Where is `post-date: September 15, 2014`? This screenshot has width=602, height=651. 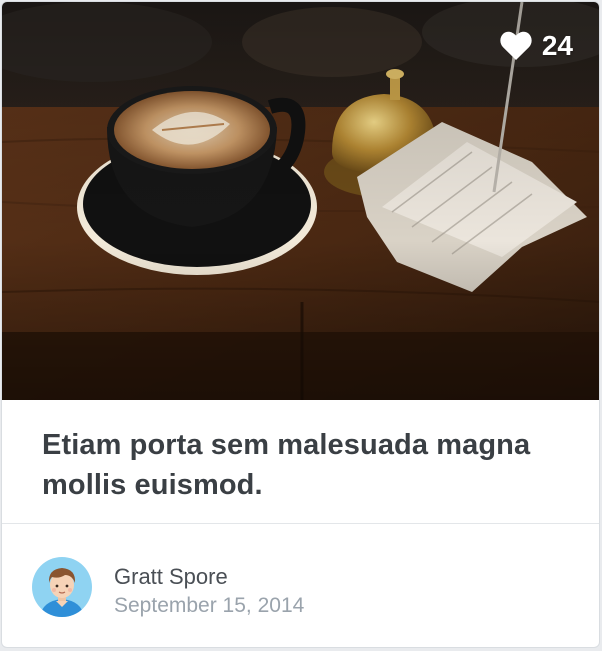
post-date: September 15, 2014 is located at coordinates (209, 605).